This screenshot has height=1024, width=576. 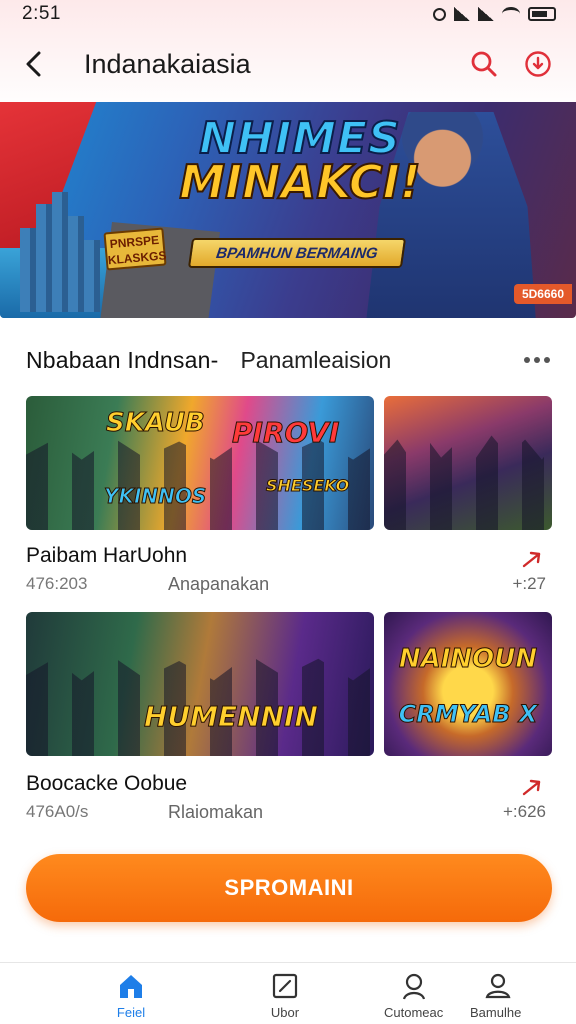 I want to click on nav-label: Feiel, so click(x=131, y=1012).